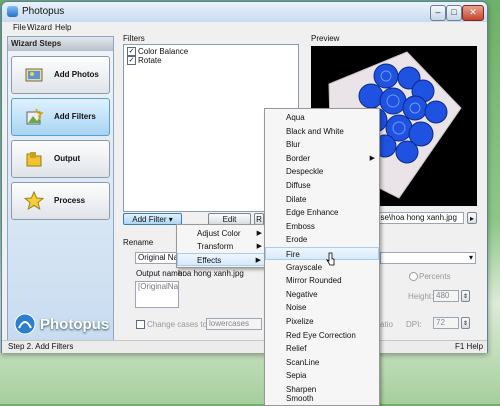 This screenshot has height=406, width=500. What do you see at coordinates (330, 259) in the screenshot?
I see `mouse-pointer-icon` at bounding box center [330, 259].